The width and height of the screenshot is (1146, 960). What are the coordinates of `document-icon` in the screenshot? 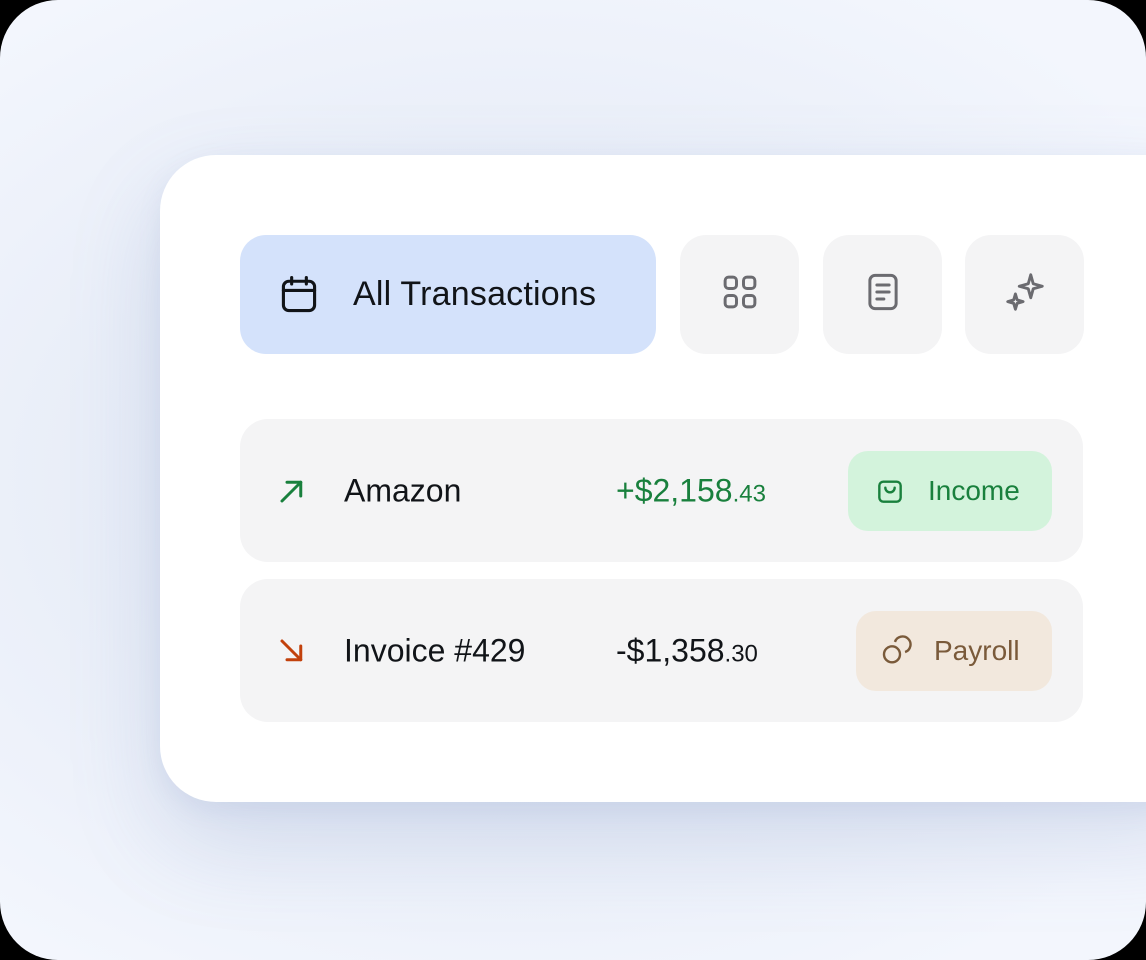 It's located at (883, 294).